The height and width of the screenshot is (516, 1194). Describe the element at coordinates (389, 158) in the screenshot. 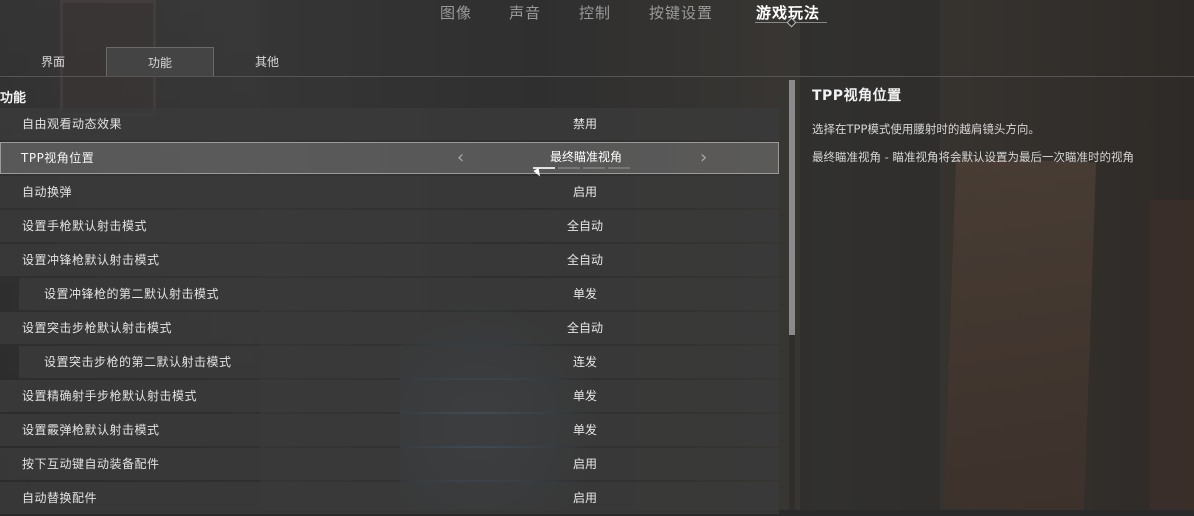

I see `setting-row-selected: TPP视角位置 ‹ 最终瞄准视角 ›` at that location.